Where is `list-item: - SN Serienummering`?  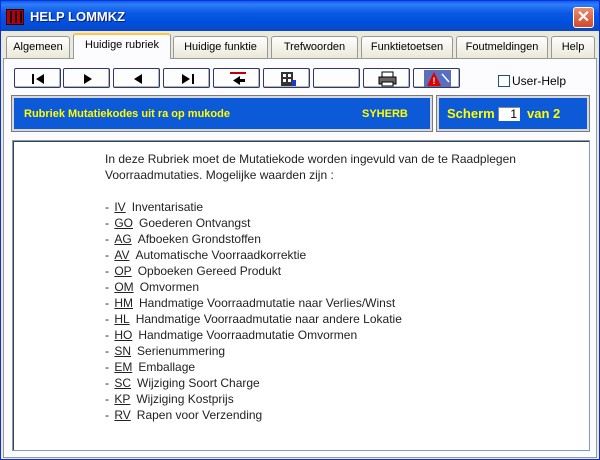
list-item: - SN Serienummering is located at coordinates (253, 351).